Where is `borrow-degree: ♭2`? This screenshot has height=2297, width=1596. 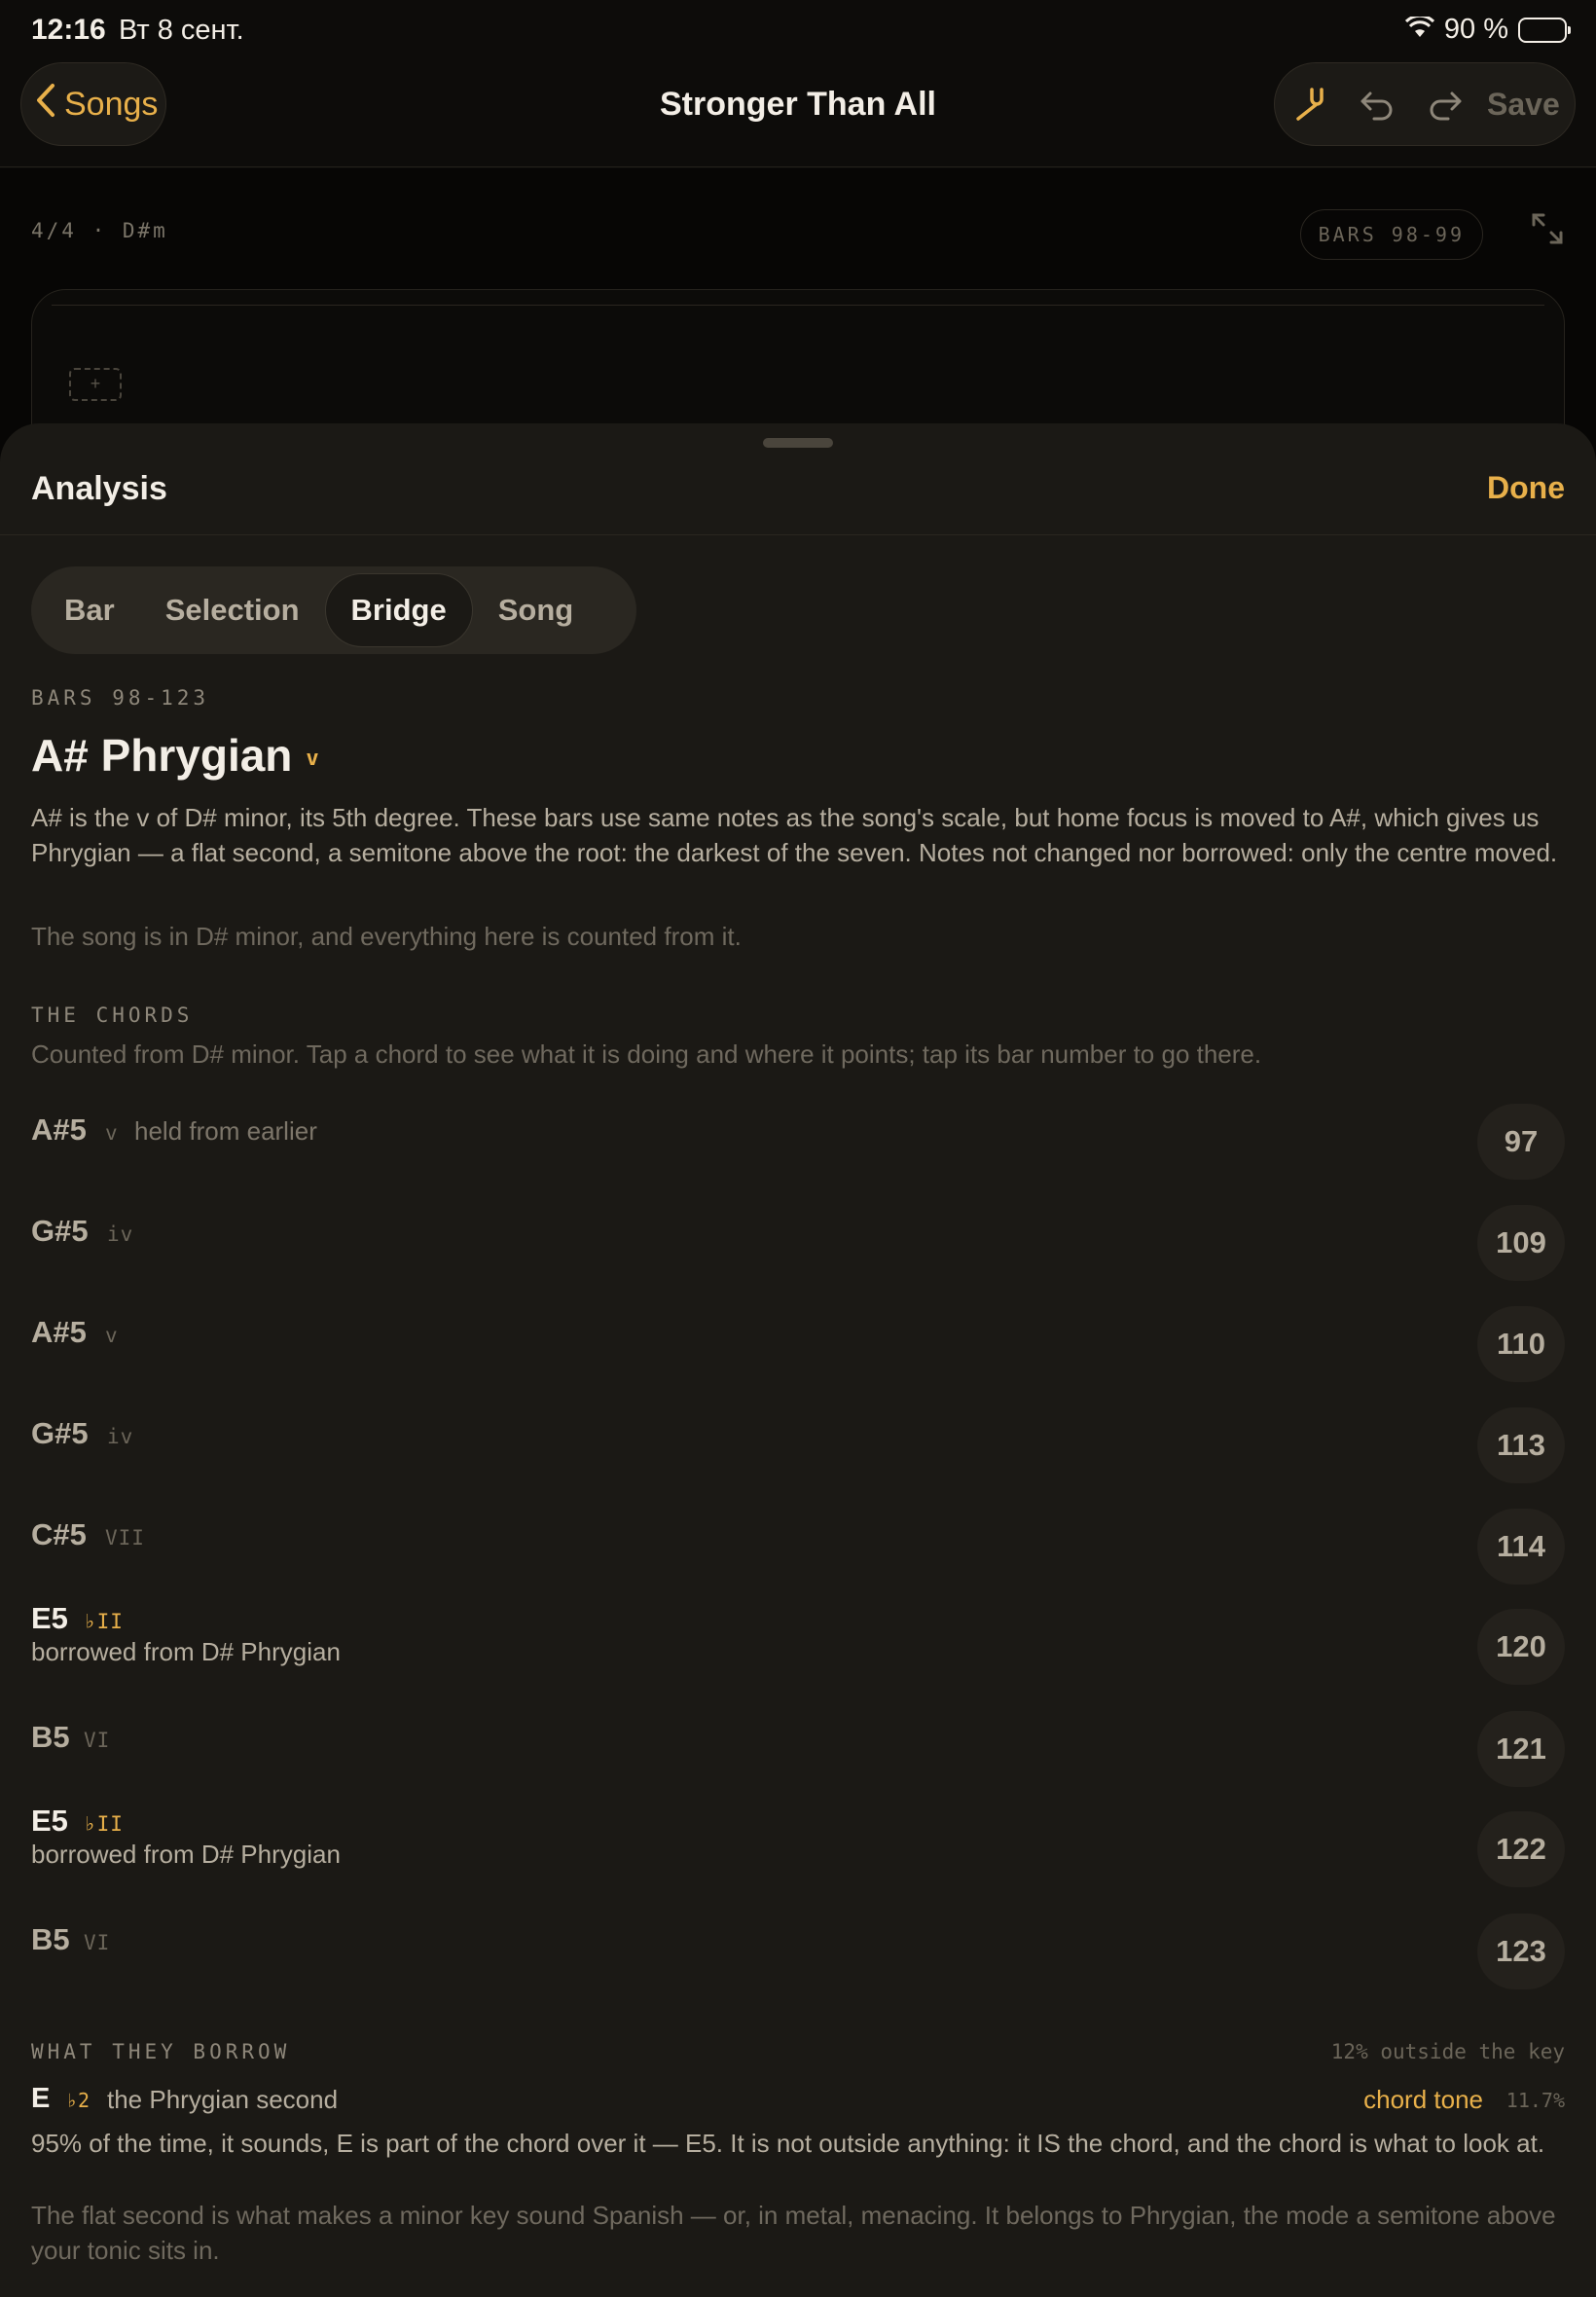
borrow-degree: ♭2 is located at coordinates (78, 2101).